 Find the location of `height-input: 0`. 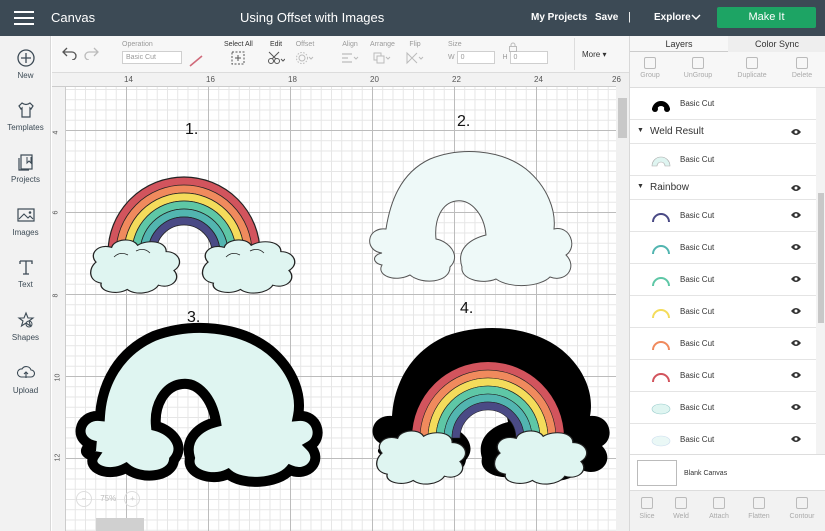

height-input: 0 is located at coordinates (528, 57).